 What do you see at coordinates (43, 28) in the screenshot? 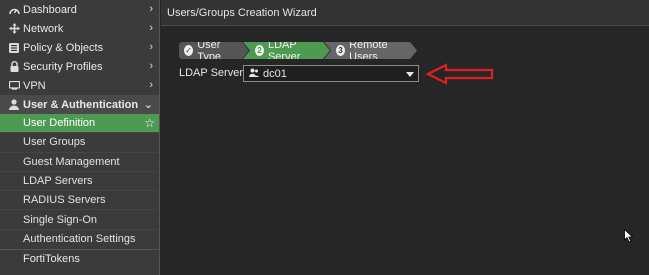
I see `sidebar-item-label: Network` at bounding box center [43, 28].